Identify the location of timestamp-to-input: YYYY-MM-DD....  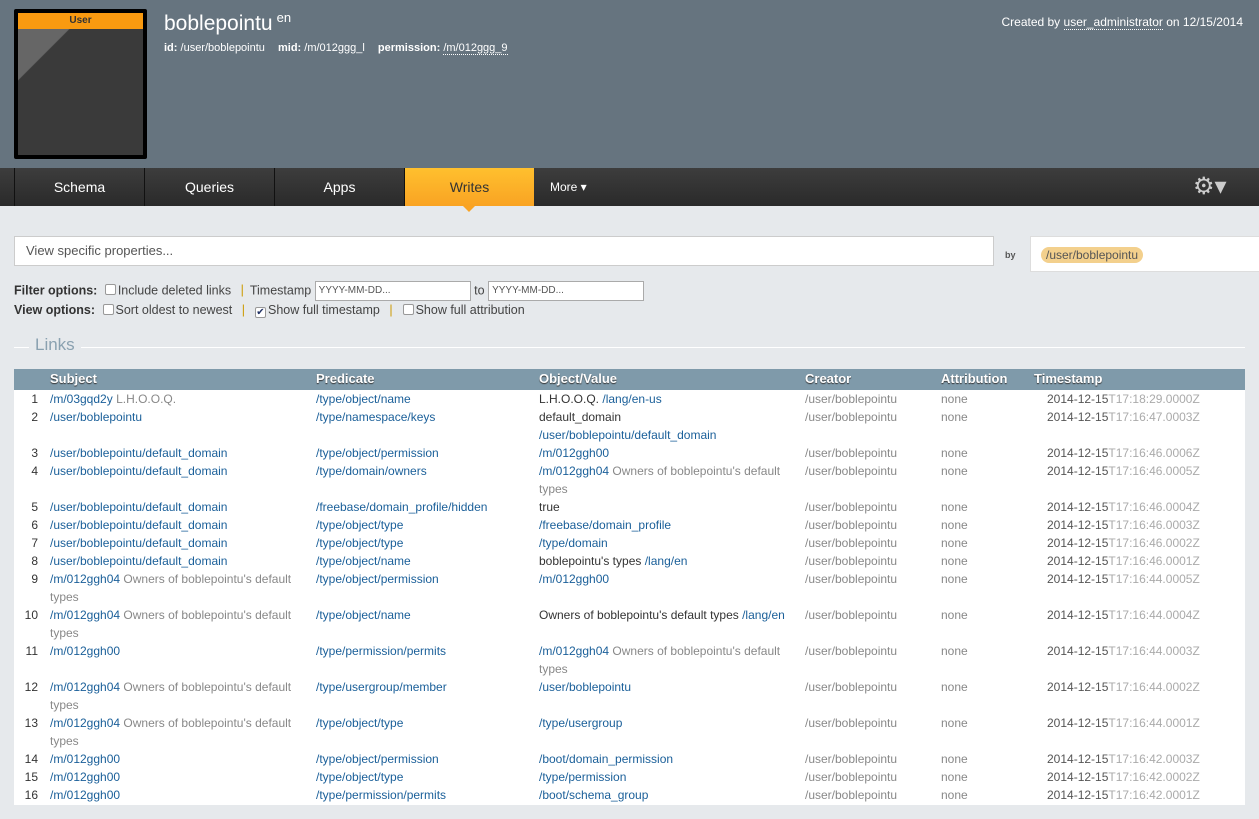
(566, 291).